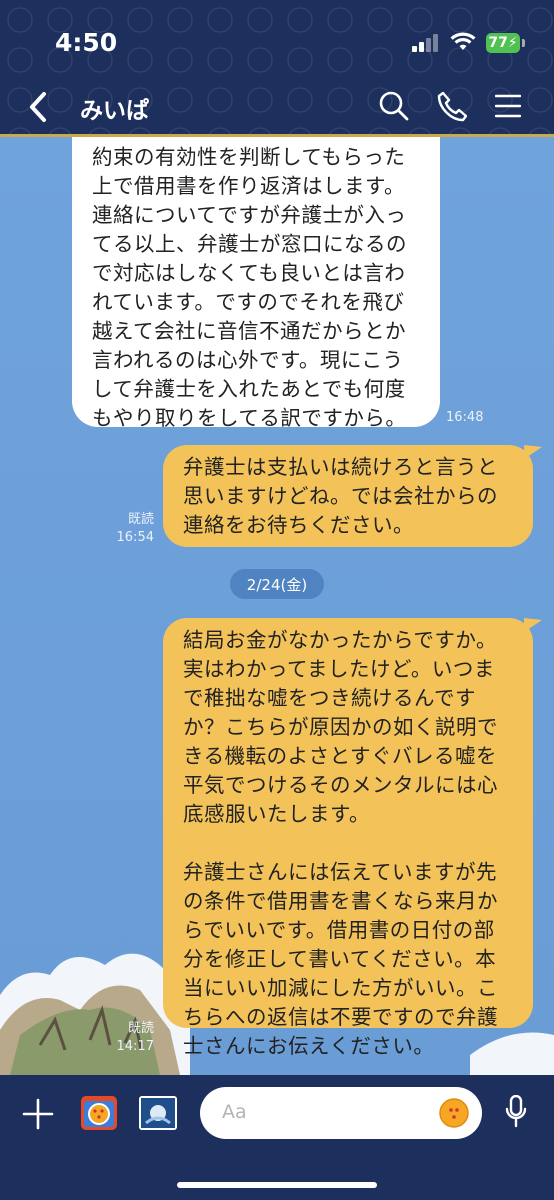 This screenshot has width=554, height=1200. What do you see at coordinates (86, 42) in the screenshot?
I see `status-time: 4:50` at bounding box center [86, 42].